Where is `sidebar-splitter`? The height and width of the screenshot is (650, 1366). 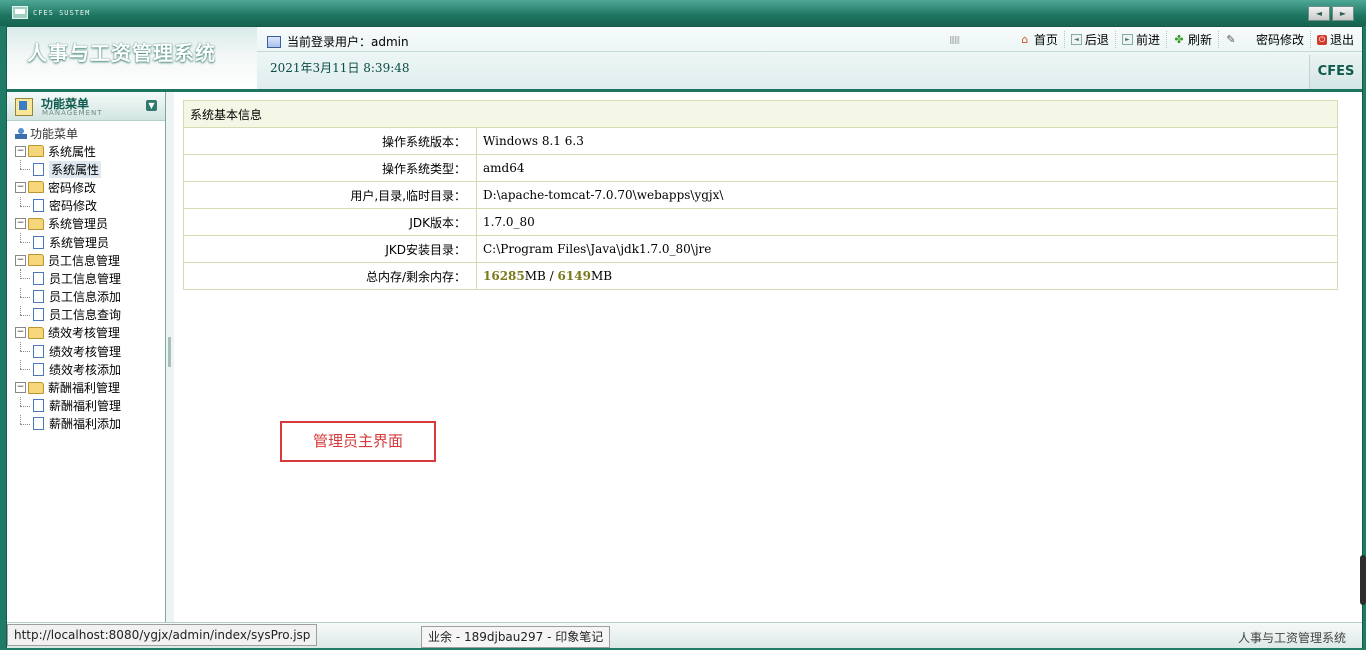 sidebar-splitter is located at coordinates (170, 357).